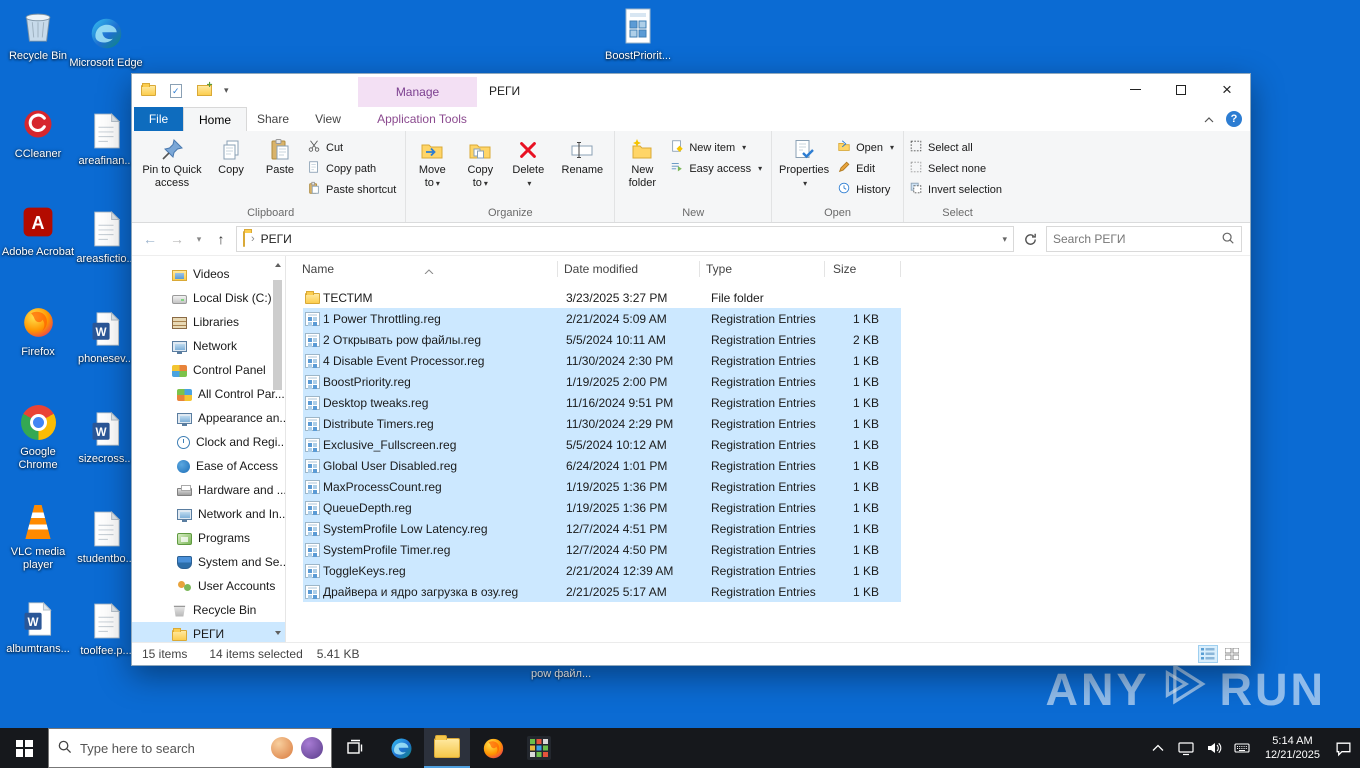 The width and height of the screenshot is (1360, 768). I want to click on contextual-tab-header: Manage, so click(417, 92).